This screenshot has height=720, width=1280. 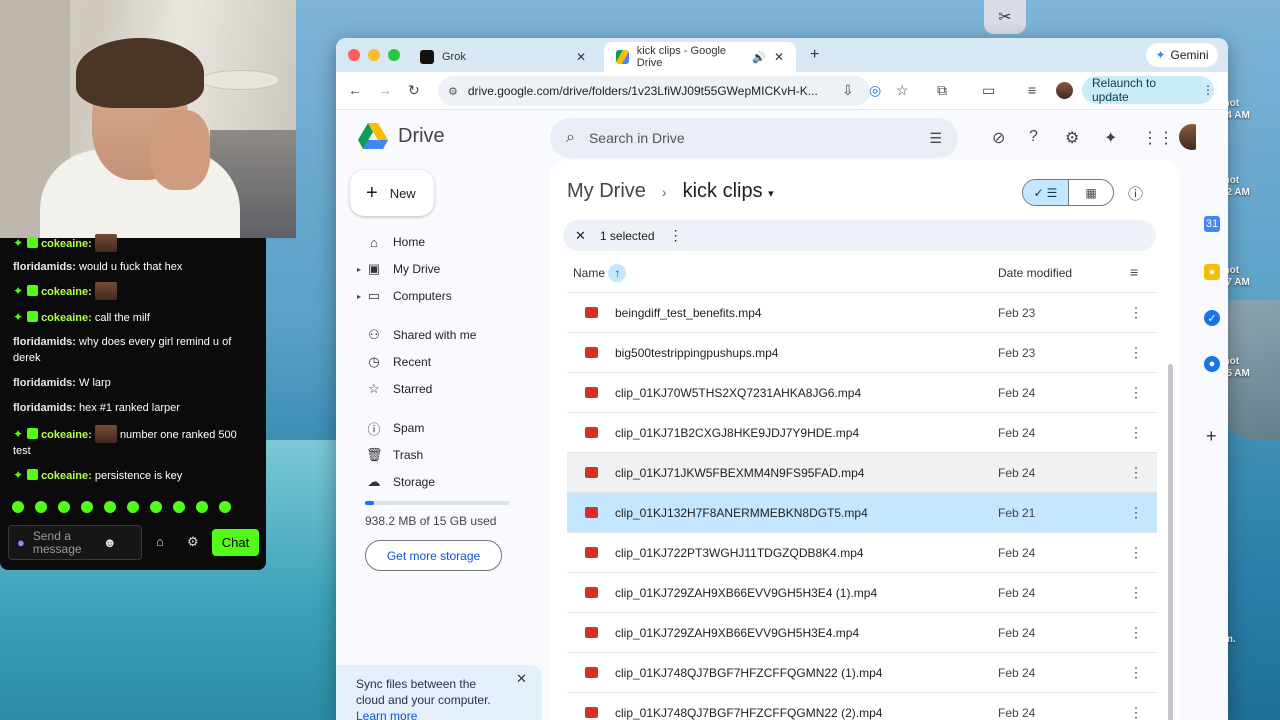 What do you see at coordinates (436, 335) in the screenshot?
I see `sidebar-item-shared-with-me: ⚇ Shared with me` at bounding box center [436, 335].